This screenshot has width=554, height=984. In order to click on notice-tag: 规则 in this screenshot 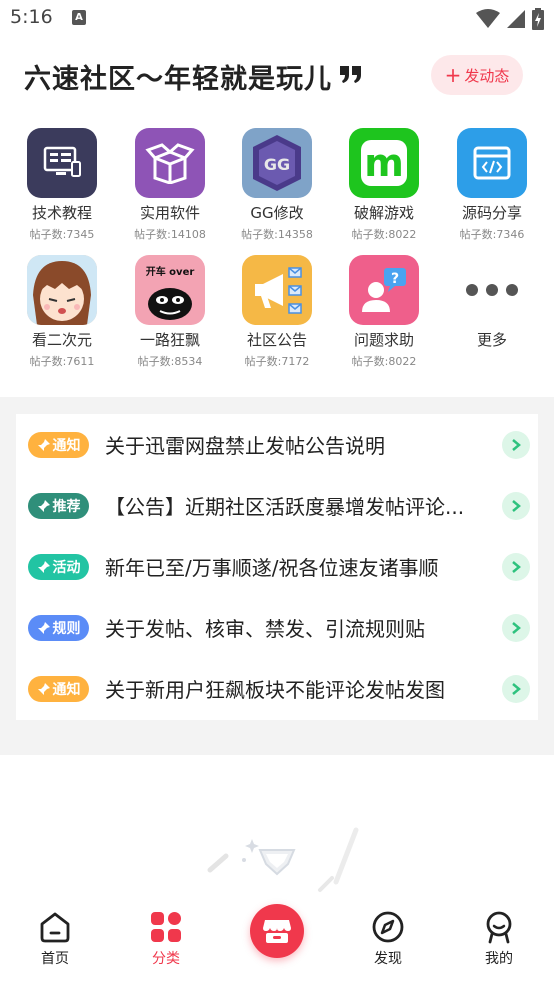, I will do `click(58, 627)`.